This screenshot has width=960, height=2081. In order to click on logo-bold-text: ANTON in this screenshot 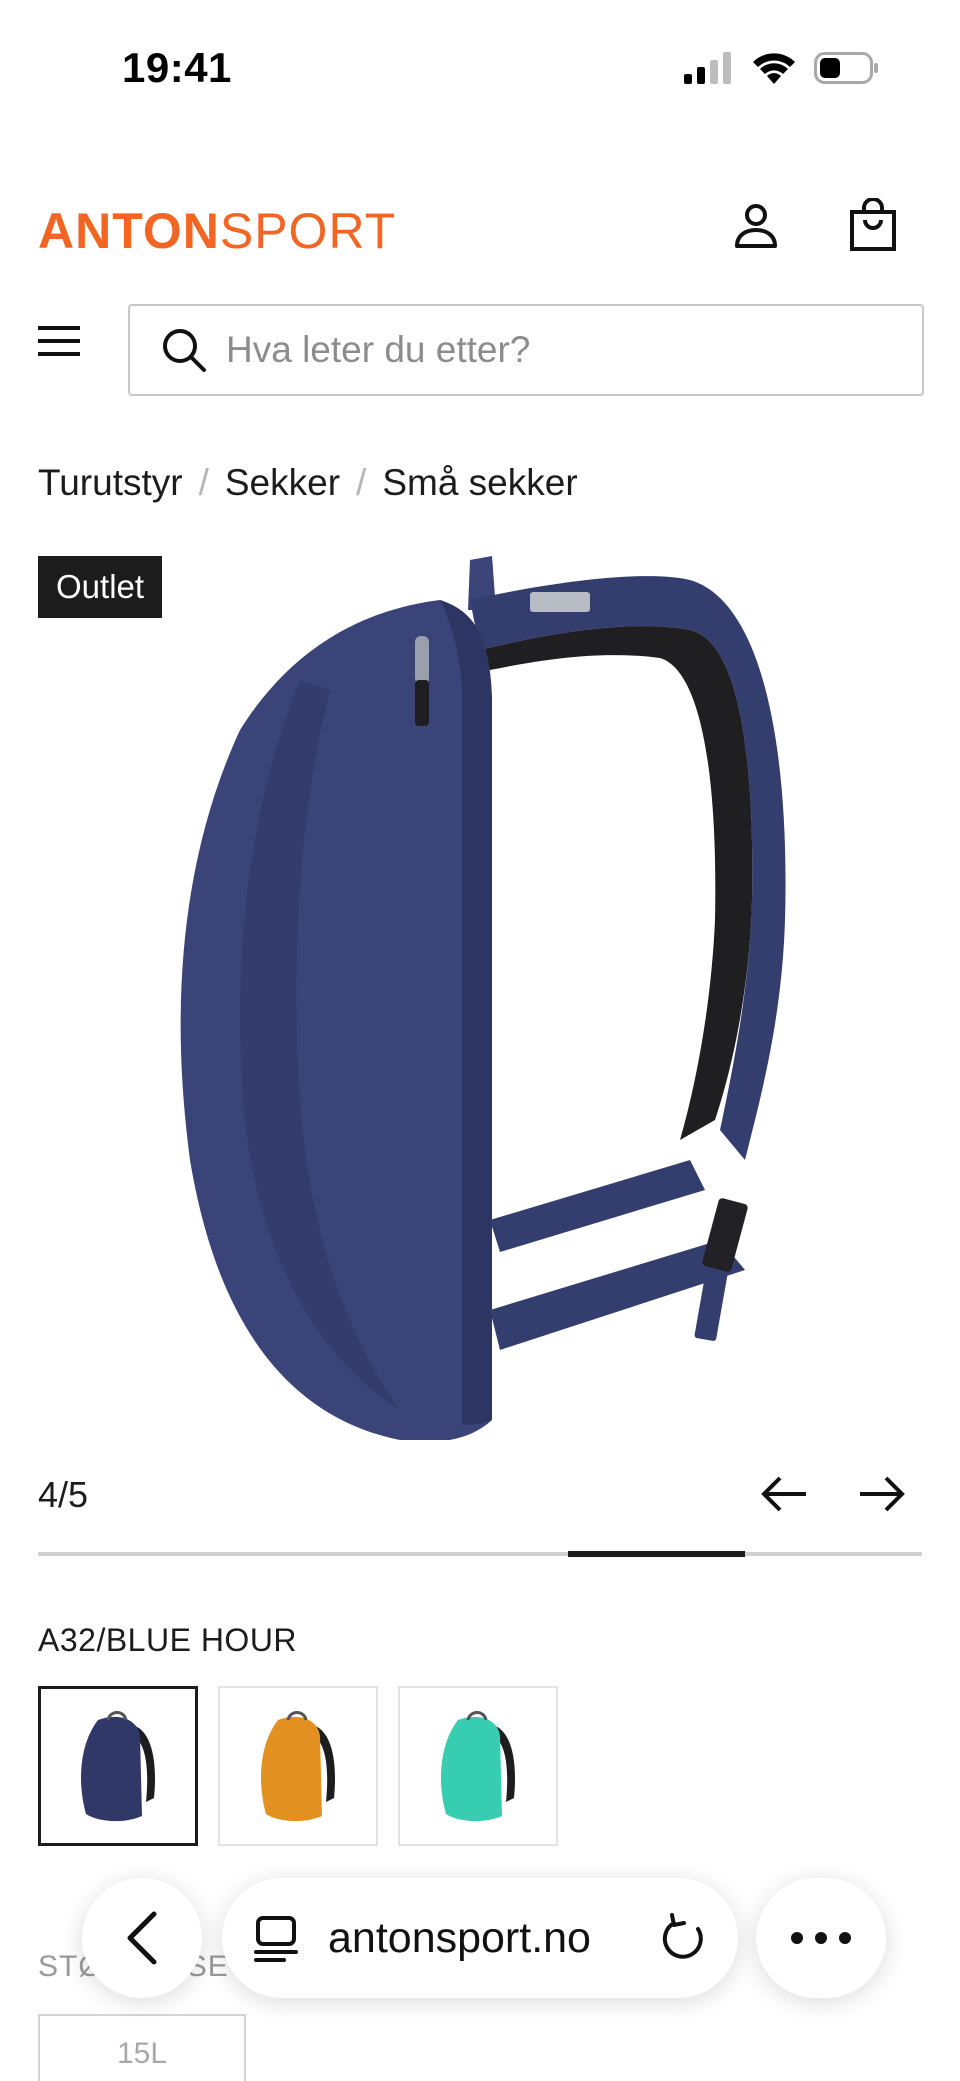, I will do `click(129, 231)`.